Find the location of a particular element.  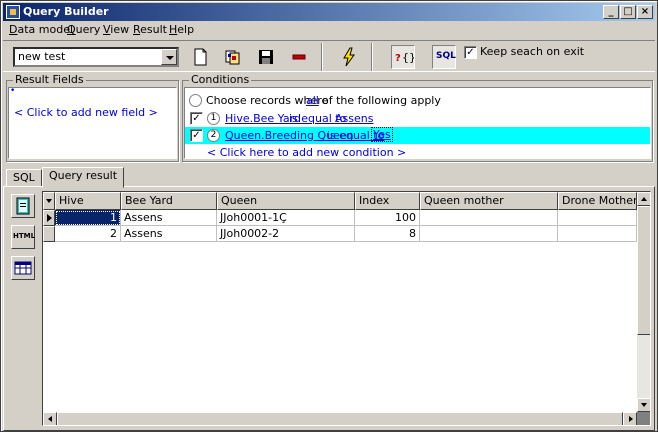

new-document-icon is located at coordinates (200, 57).